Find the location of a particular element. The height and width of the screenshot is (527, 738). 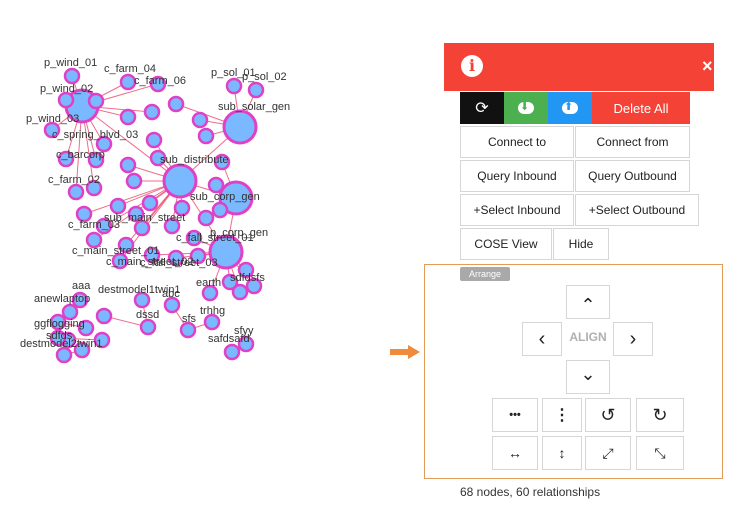

rotate-right-icon: ↻ is located at coordinates (660, 414).